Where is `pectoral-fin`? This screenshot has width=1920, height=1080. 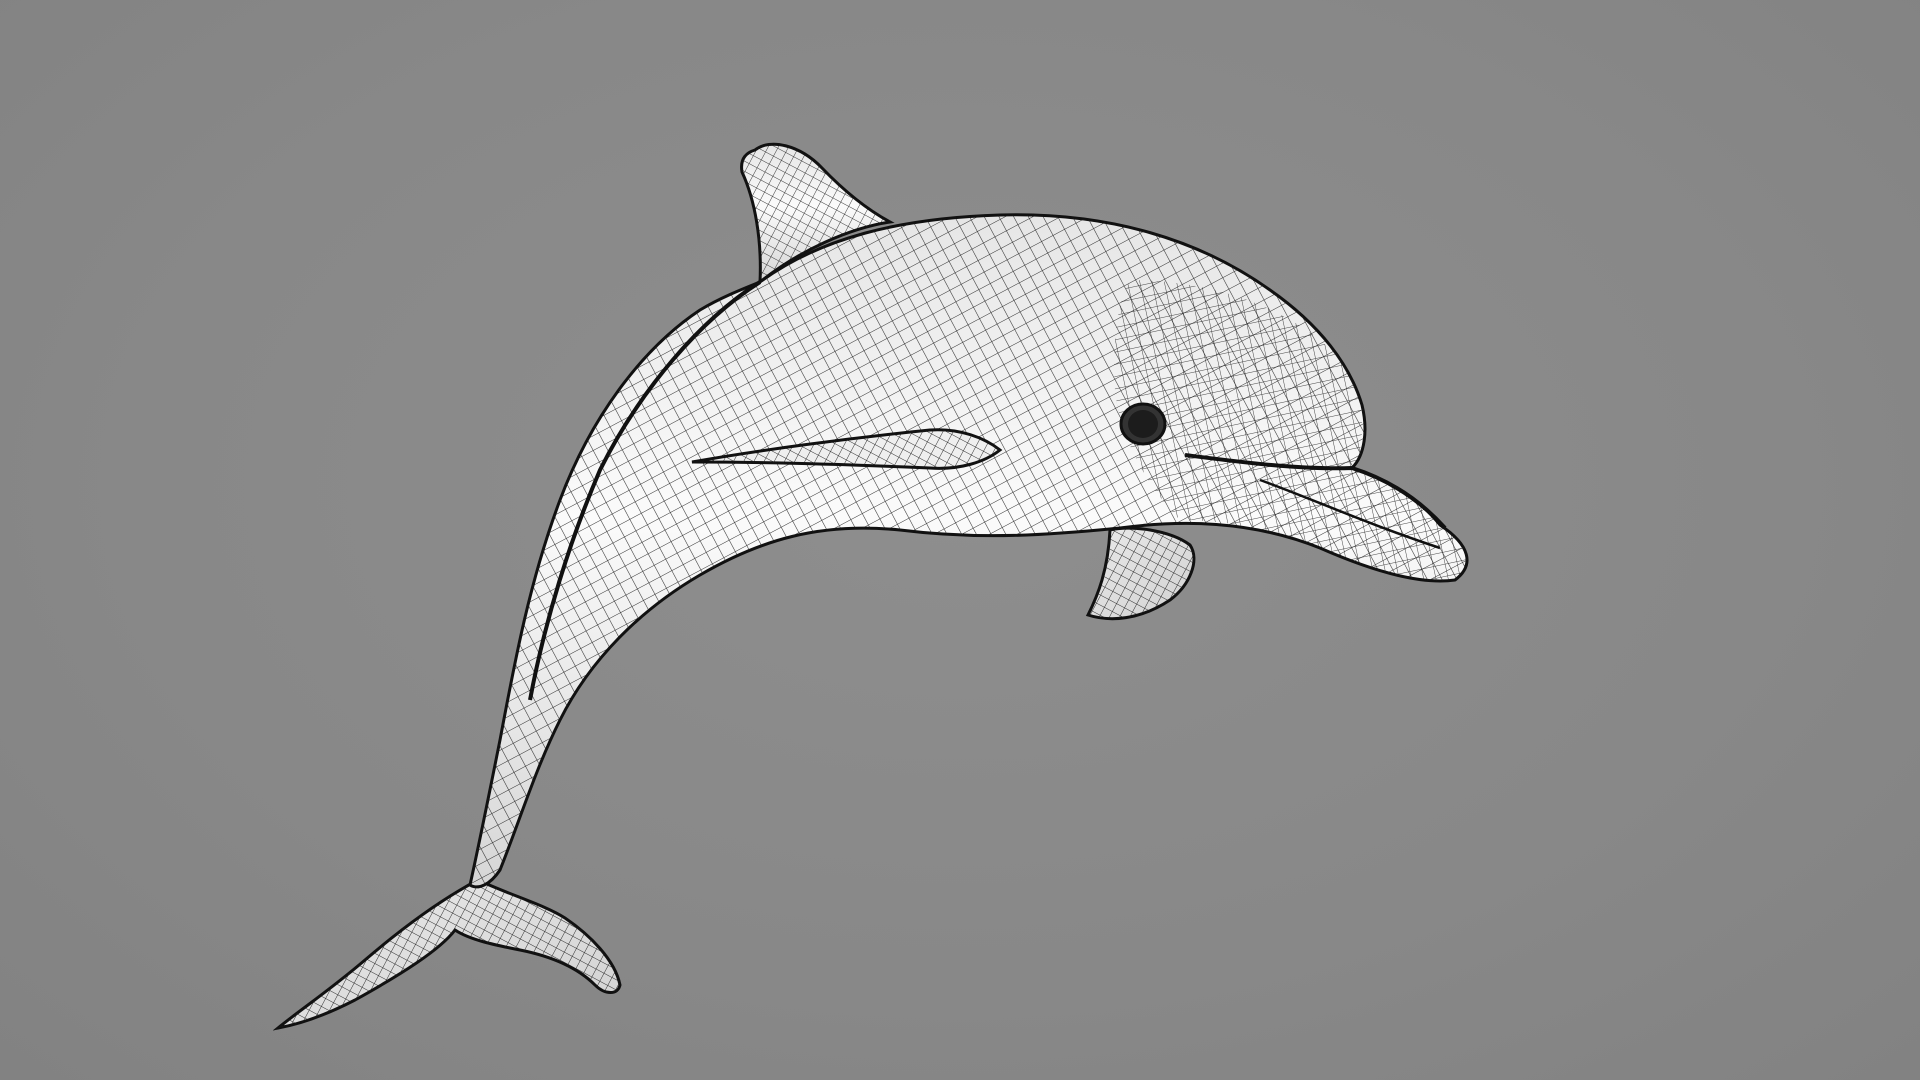
pectoral-fin is located at coordinates (1140, 573).